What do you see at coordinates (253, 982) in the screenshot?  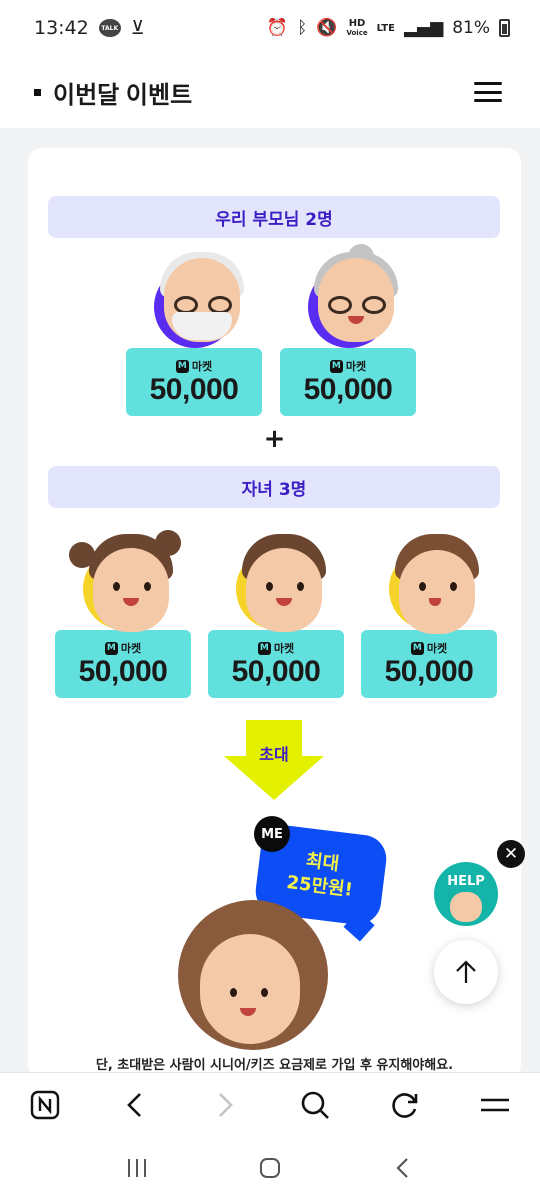 I see `mother-avatar` at bounding box center [253, 982].